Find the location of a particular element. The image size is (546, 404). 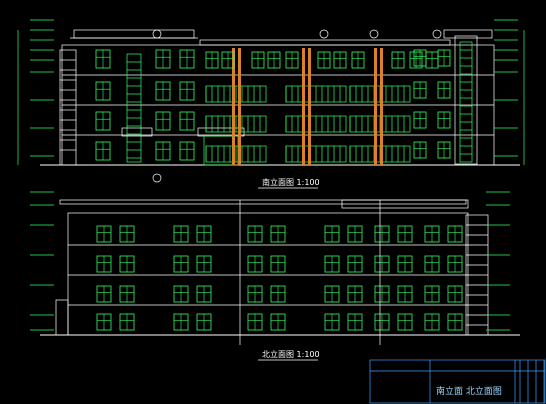

north-elevation-title: 北立面图 1:100 is located at coordinates (291, 354).